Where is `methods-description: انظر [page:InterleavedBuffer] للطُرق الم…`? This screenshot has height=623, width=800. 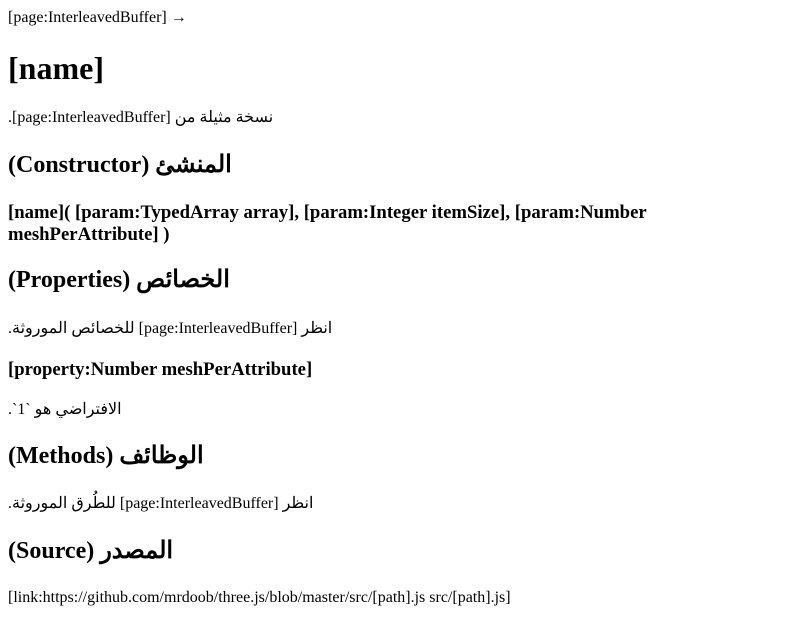 methods-description: انظر [page:InterleavedBuffer] للطُرق الم… is located at coordinates (161, 503).